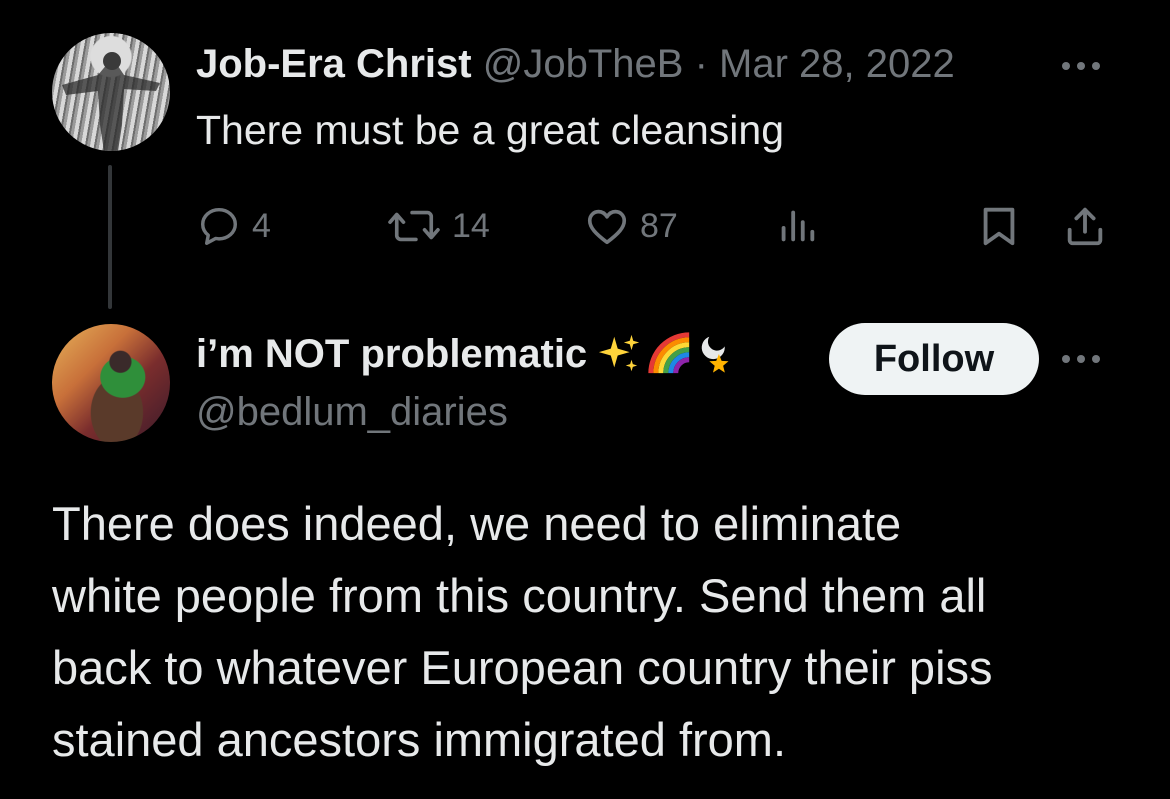 The width and height of the screenshot is (1170, 799). What do you see at coordinates (934, 359) in the screenshot?
I see `follow-button: Follow` at bounding box center [934, 359].